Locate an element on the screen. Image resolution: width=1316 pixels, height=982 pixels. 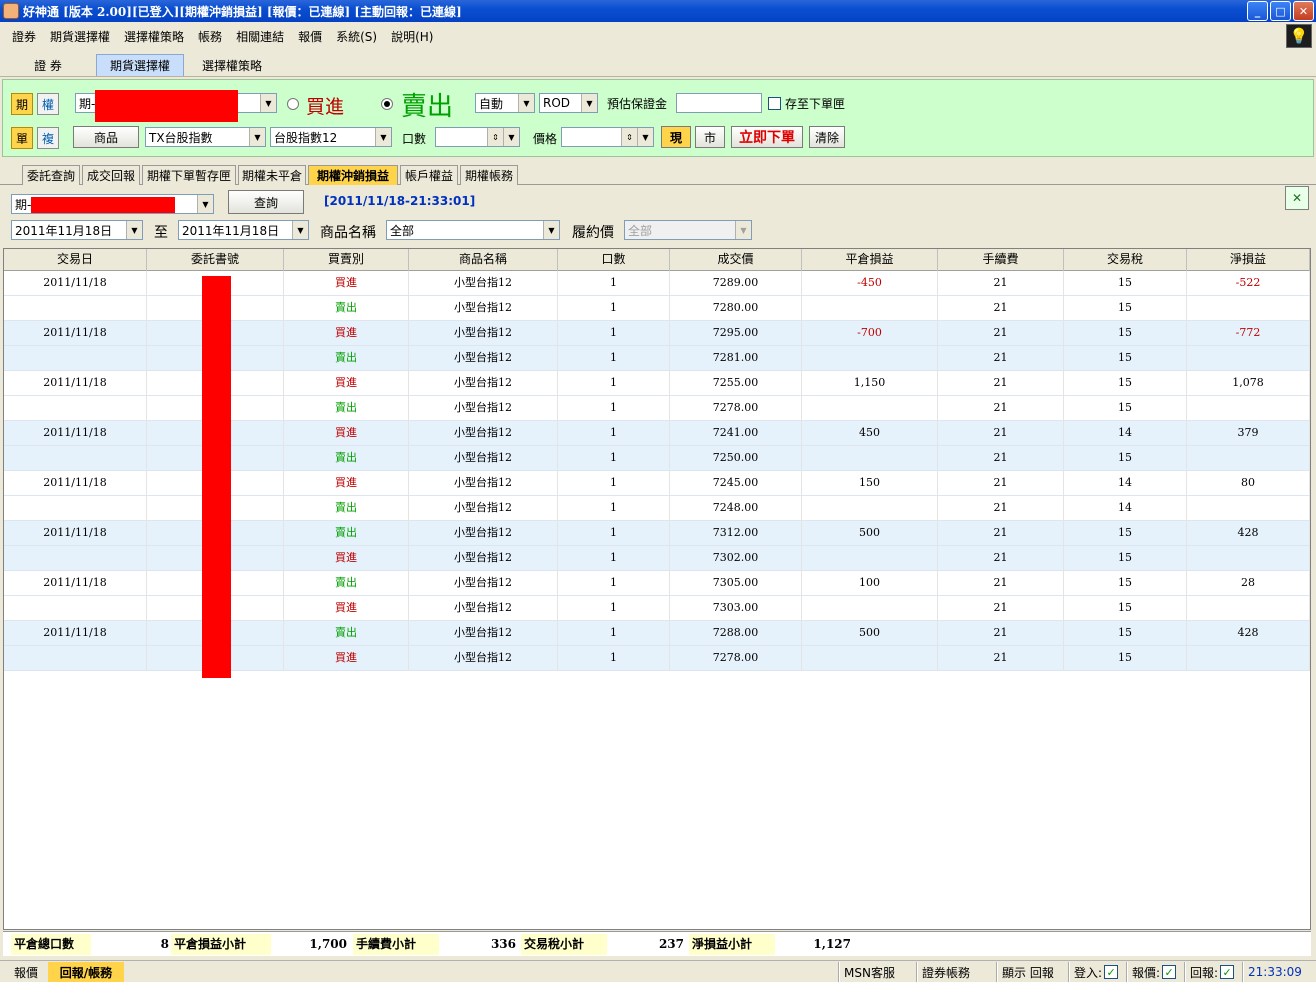
query-button: 查詢 is located at coordinates (266, 202).